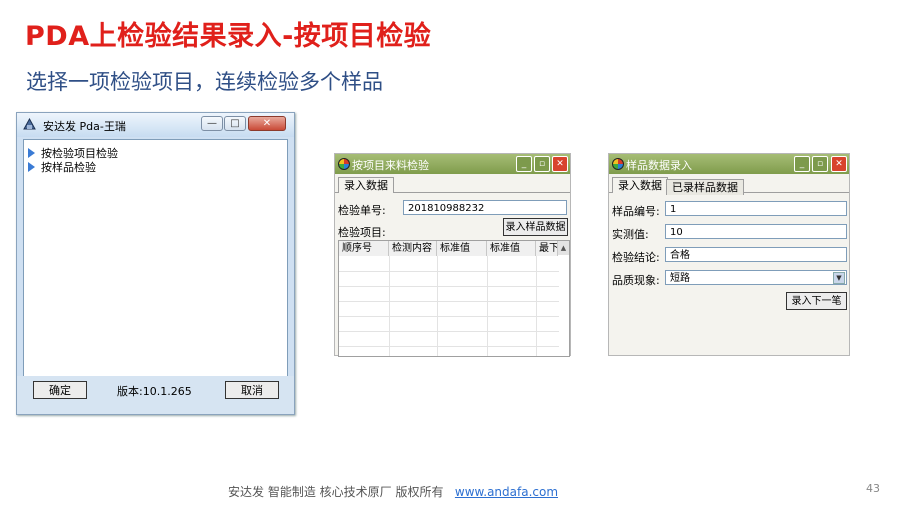  I want to click on menu-tree: 按检验项目检验 按样品检验, so click(155, 258).